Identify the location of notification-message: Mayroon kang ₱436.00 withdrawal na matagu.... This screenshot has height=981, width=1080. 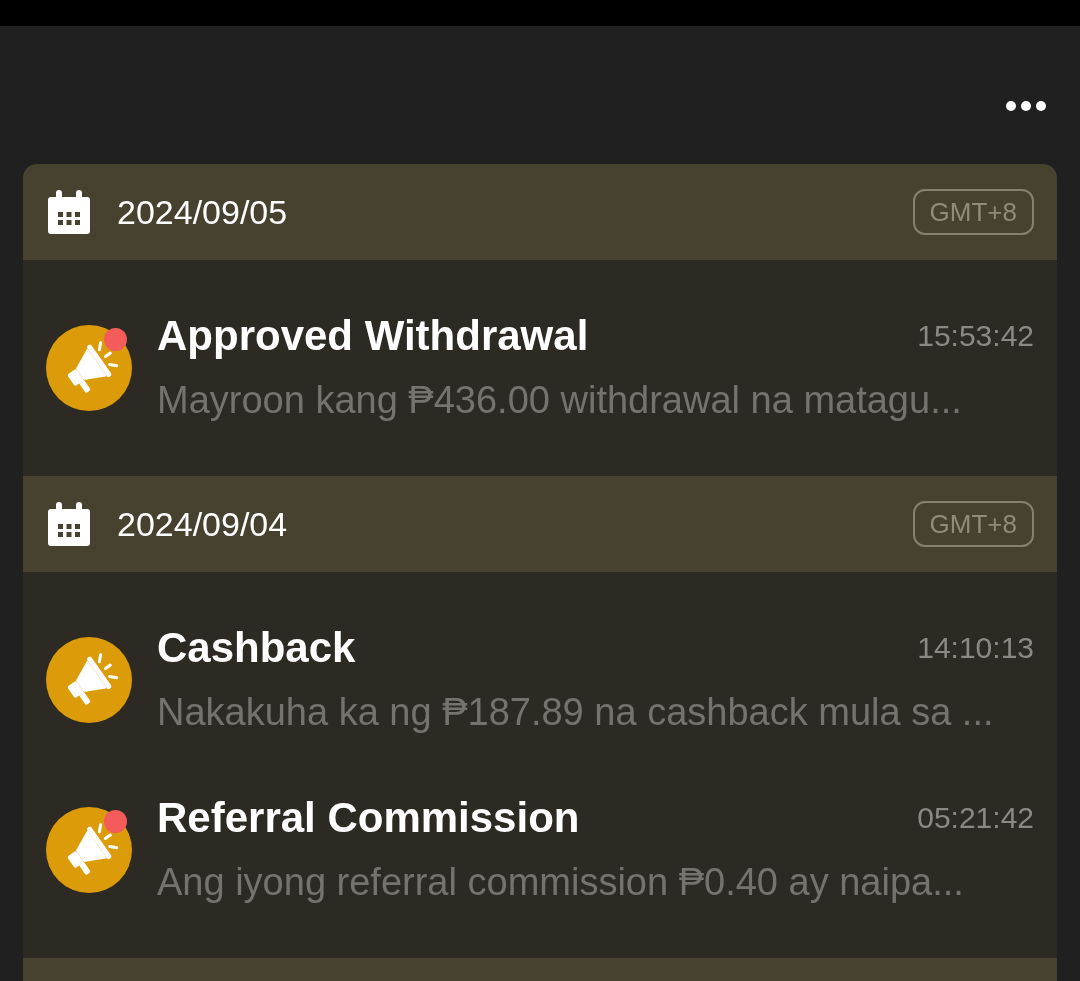
(560, 400).